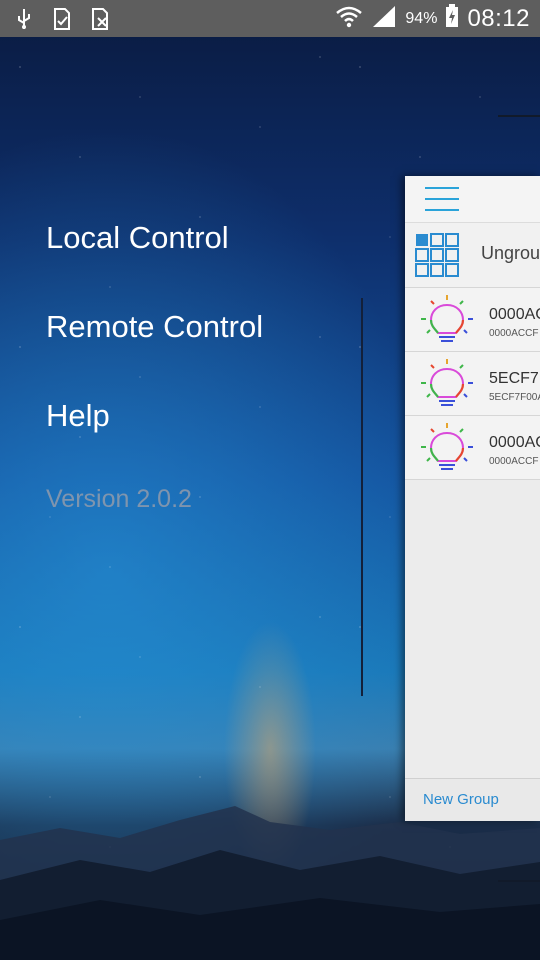 The width and height of the screenshot is (540, 960). Describe the element at coordinates (362, 497) in the screenshot. I see `drawer-divider` at that location.